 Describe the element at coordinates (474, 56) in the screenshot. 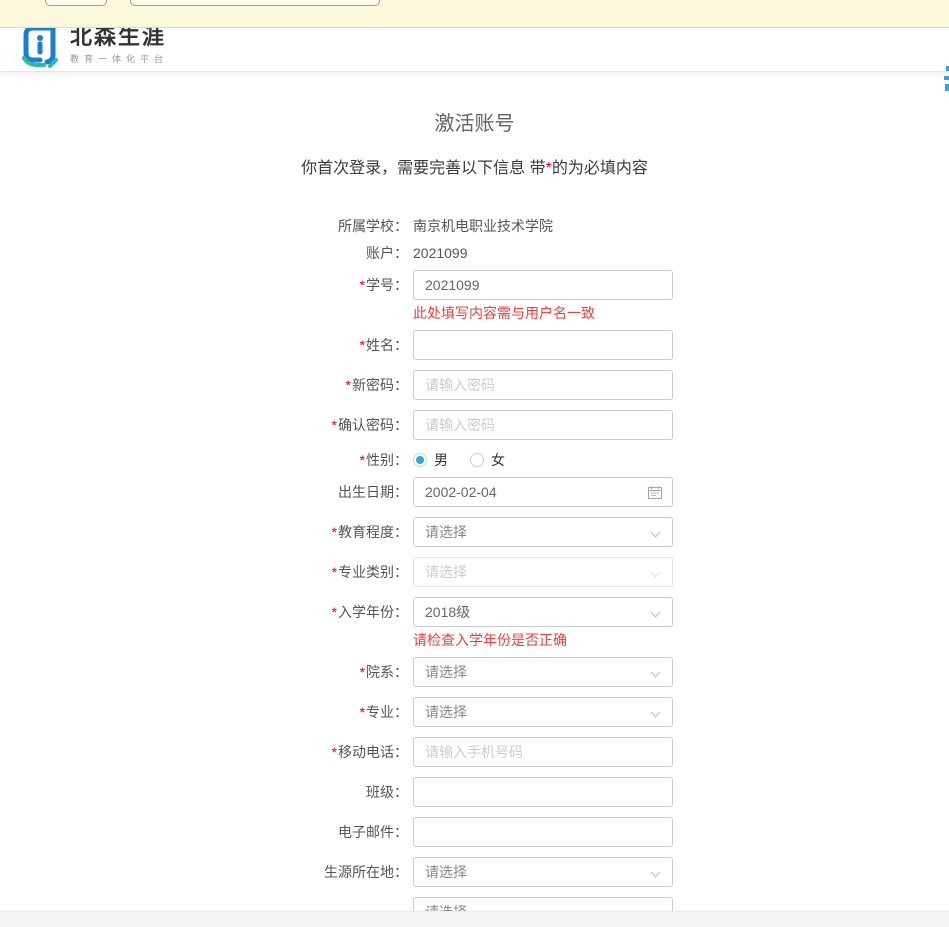

I see `site-header: 北森生涯 教育一体化平台` at that location.